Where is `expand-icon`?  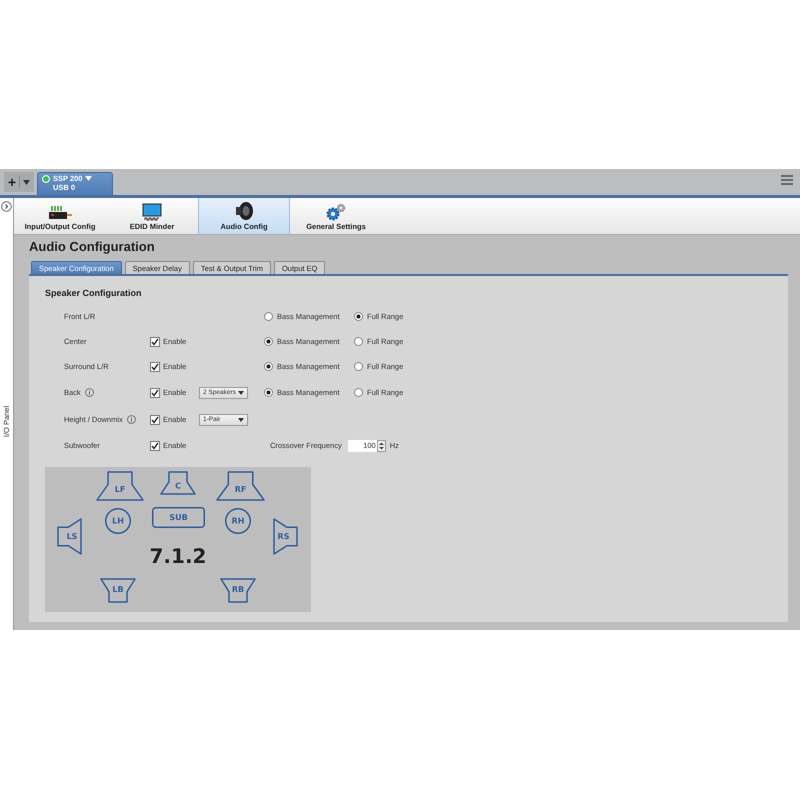
expand-icon is located at coordinates (6, 206).